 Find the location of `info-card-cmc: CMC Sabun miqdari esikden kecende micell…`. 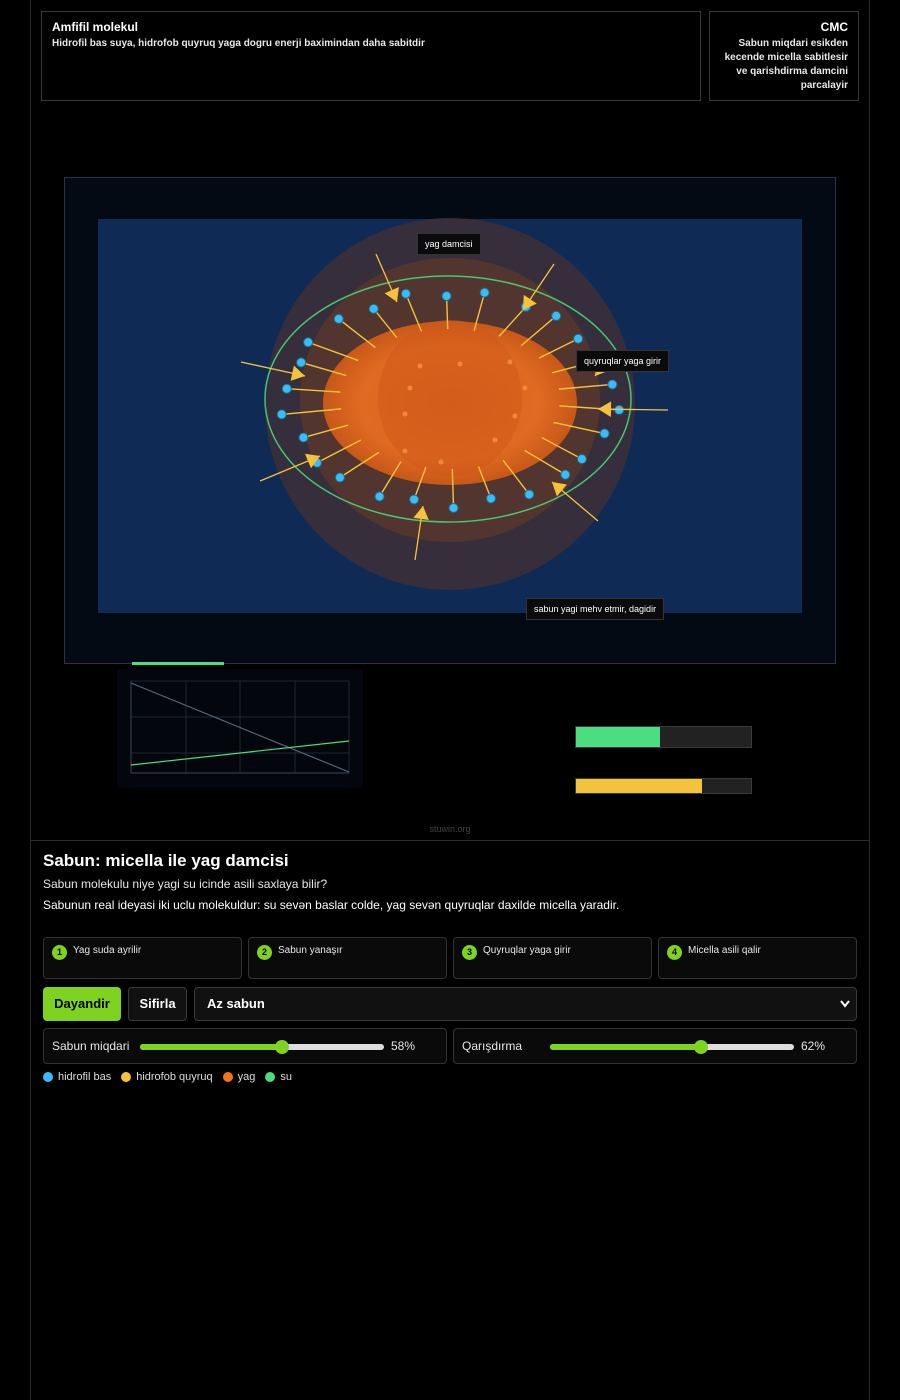

info-card-cmc: CMC Sabun miqdari esikden kecende micell… is located at coordinates (784, 56).